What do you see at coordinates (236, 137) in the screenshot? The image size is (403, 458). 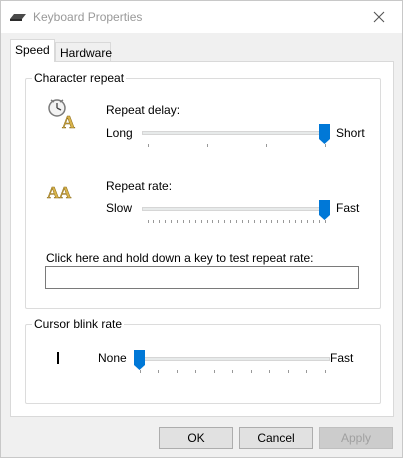 I see `repeat-delay-slider` at bounding box center [236, 137].